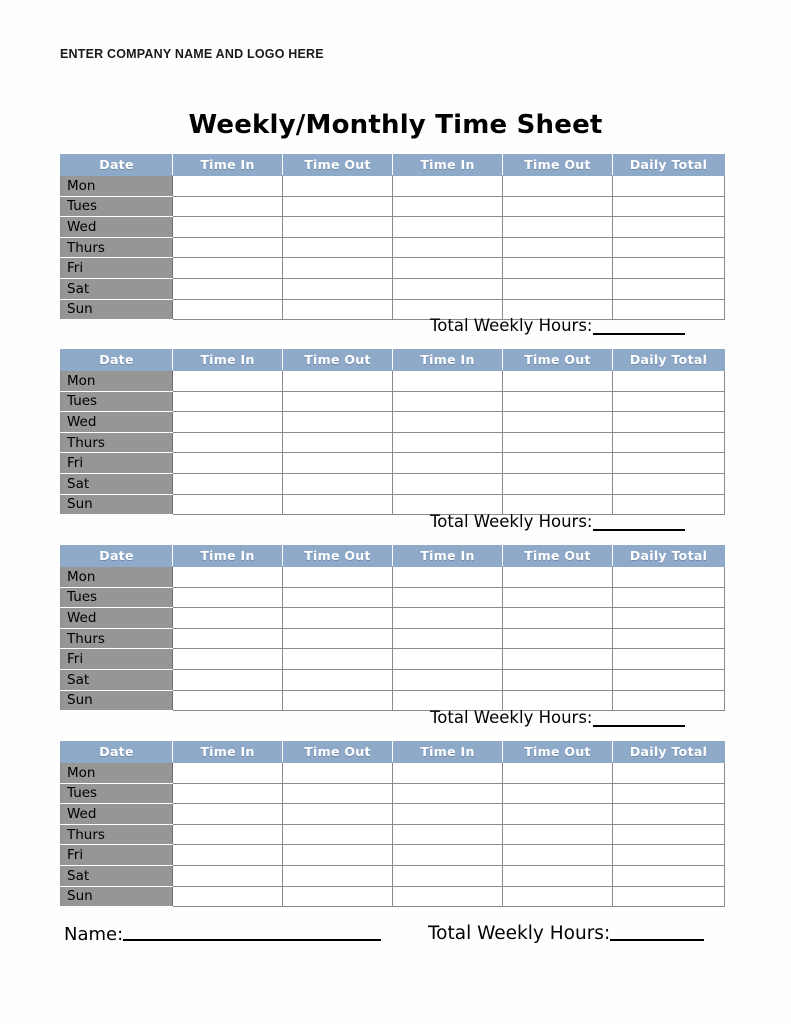 The image size is (791, 1024). Describe the element at coordinates (657, 939) in the screenshot. I see `footer-total-rule` at that location.